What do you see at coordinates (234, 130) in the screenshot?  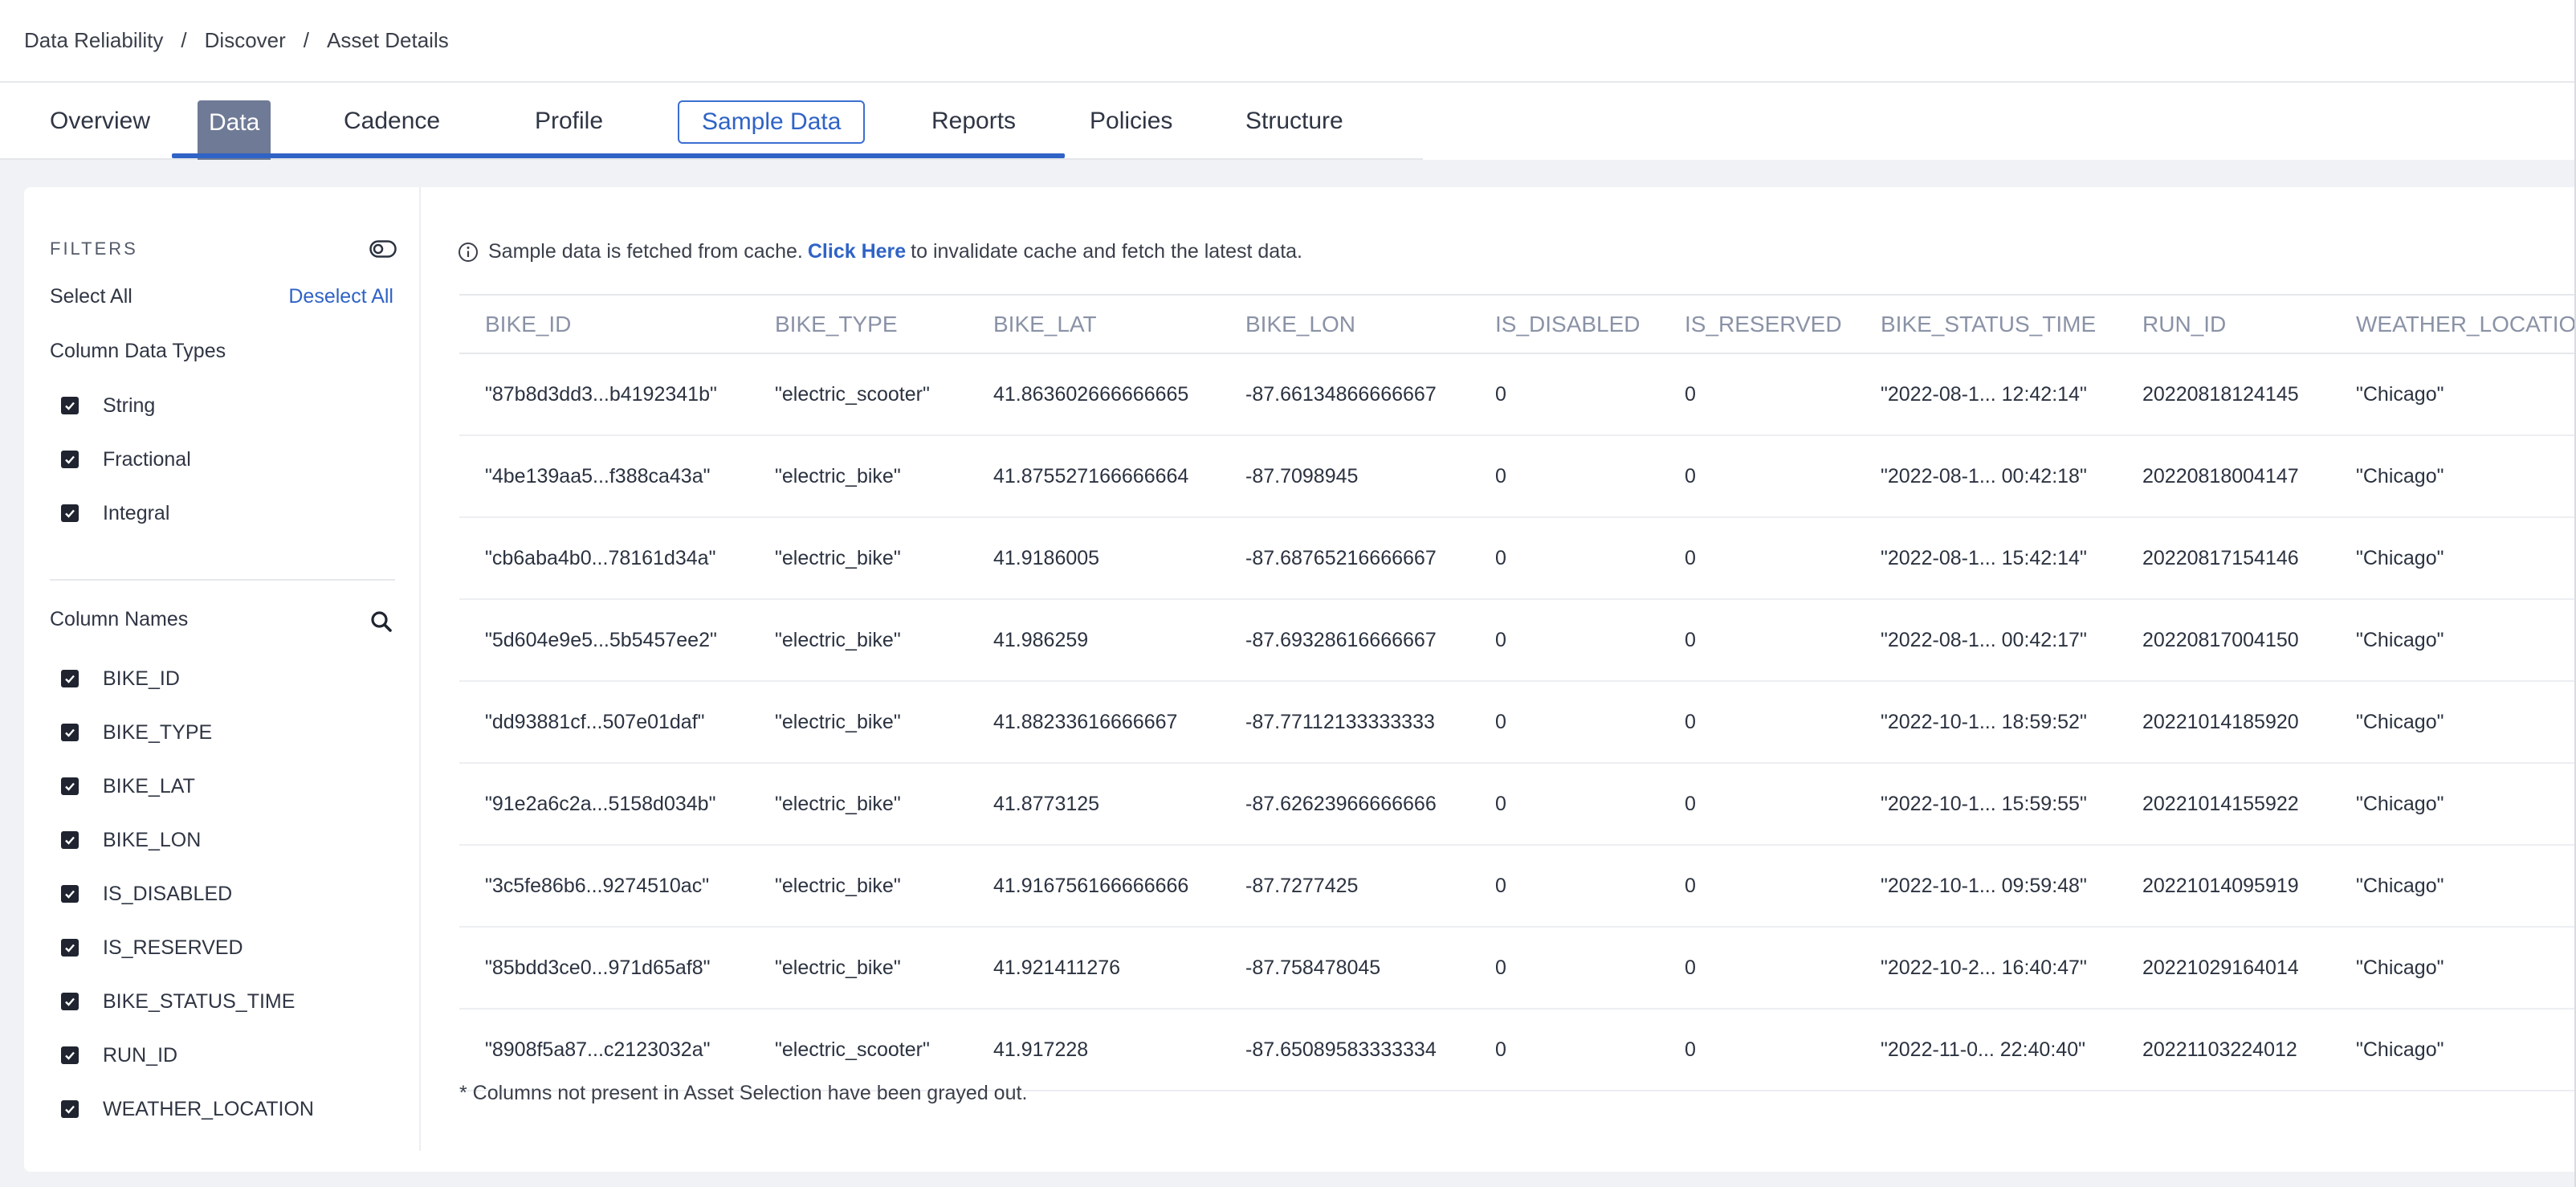 I see `tab-data: Data` at bounding box center [234, 130].